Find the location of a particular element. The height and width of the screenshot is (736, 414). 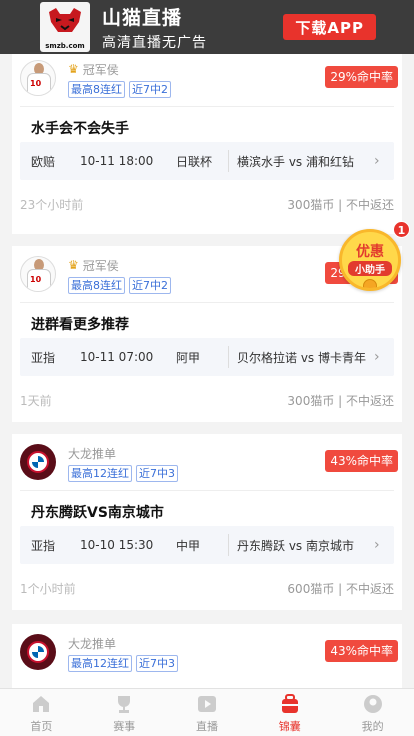

tab-live: 直播 is located at coordinates (207, 712).